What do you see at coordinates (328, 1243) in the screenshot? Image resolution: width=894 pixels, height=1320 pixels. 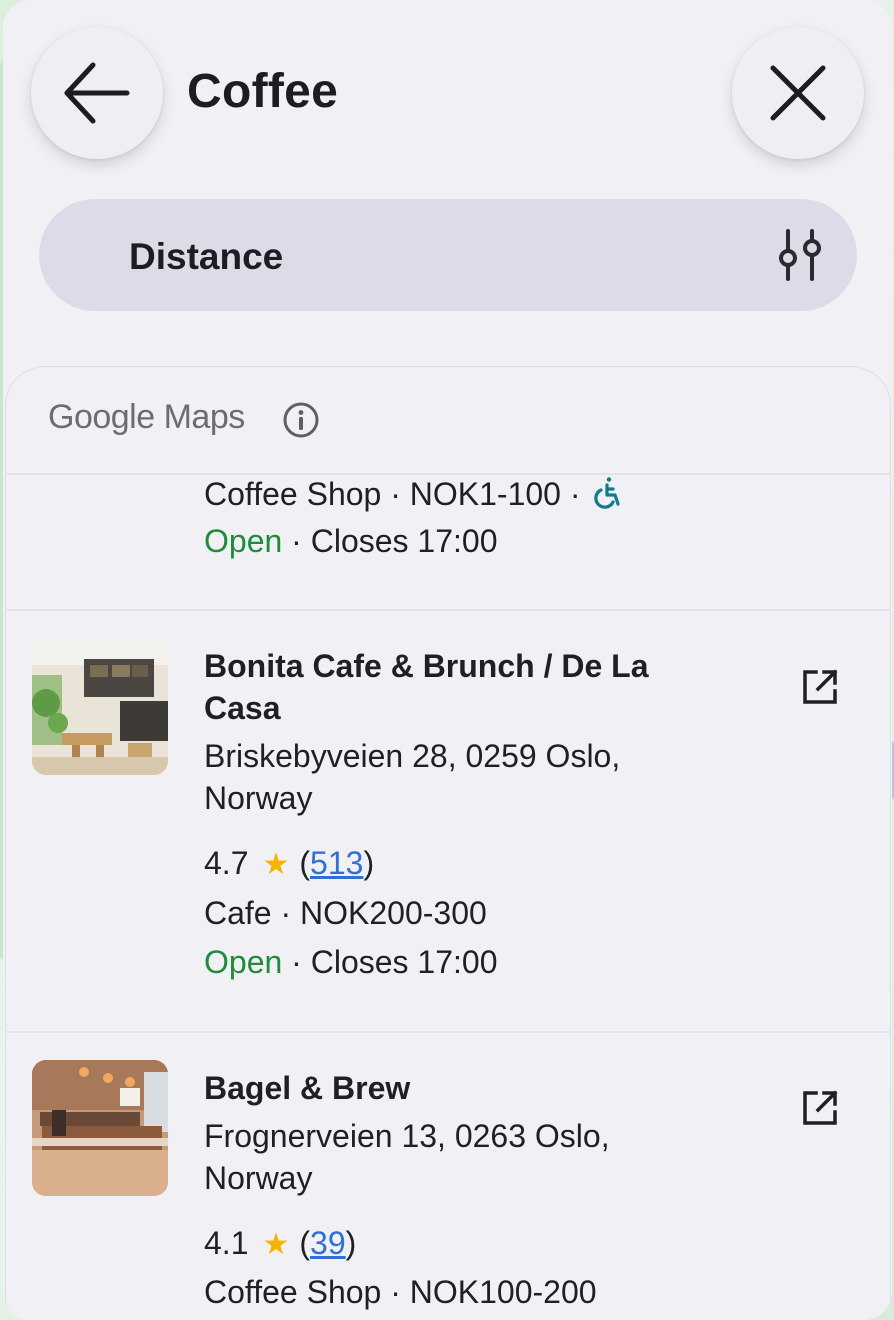 I see `review-count-link: 39` at bounding box center [328, 1243].